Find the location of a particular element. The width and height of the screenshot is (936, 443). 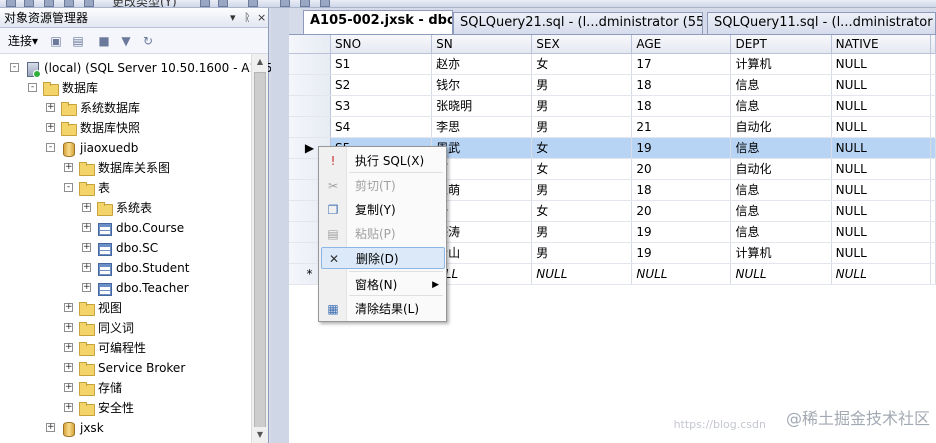

menu-item-pane: 窗格(N) ▶ is located at coordinates (383, 285).